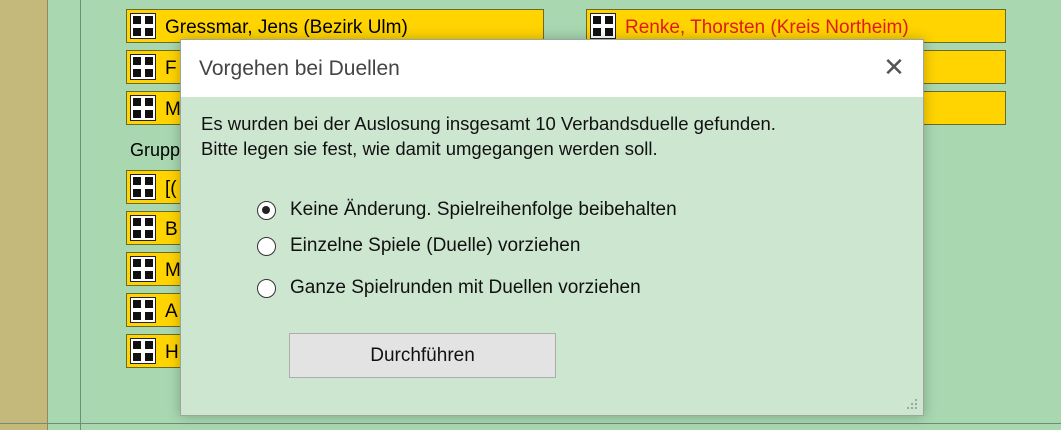 The height and width of the screenshot is (430, 1061). Describe the element at coordinates (24, 215) in the screenshot. I see `side-strip` at that location.